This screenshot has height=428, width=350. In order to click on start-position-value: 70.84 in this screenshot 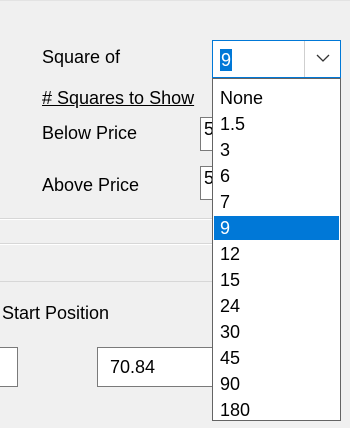, I will do `click(133, 367)`.